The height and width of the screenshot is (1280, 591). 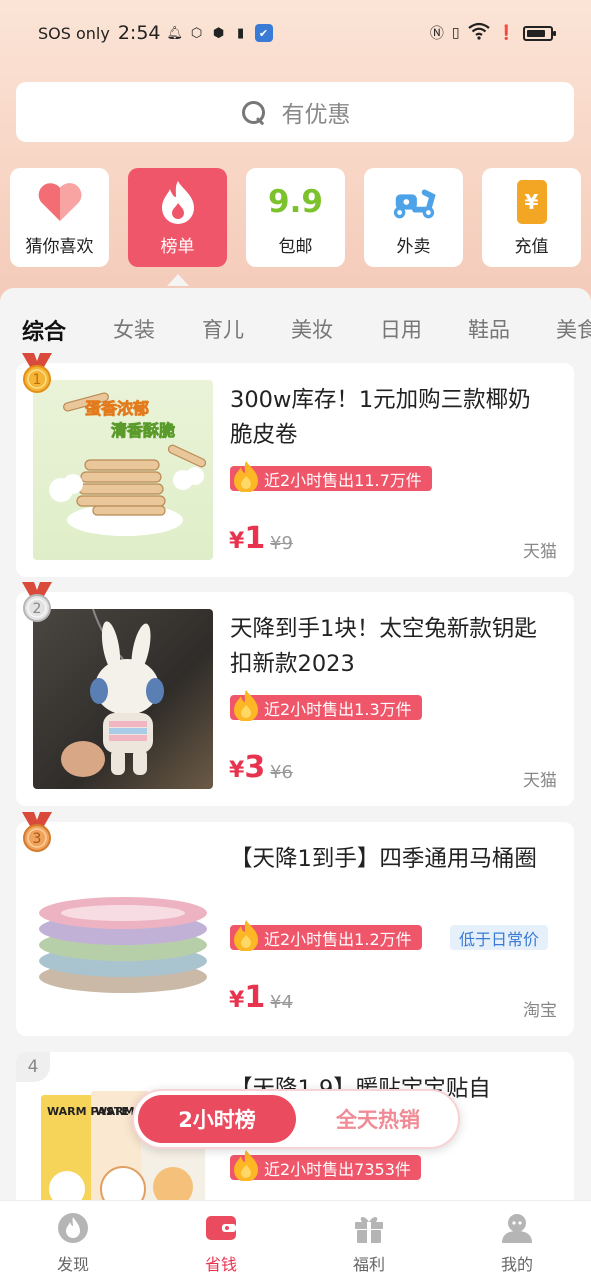 What do you see at coordinates (37, 839) in the screenshot?
I see `svg-text: 3` at bounding box center [37, 839].